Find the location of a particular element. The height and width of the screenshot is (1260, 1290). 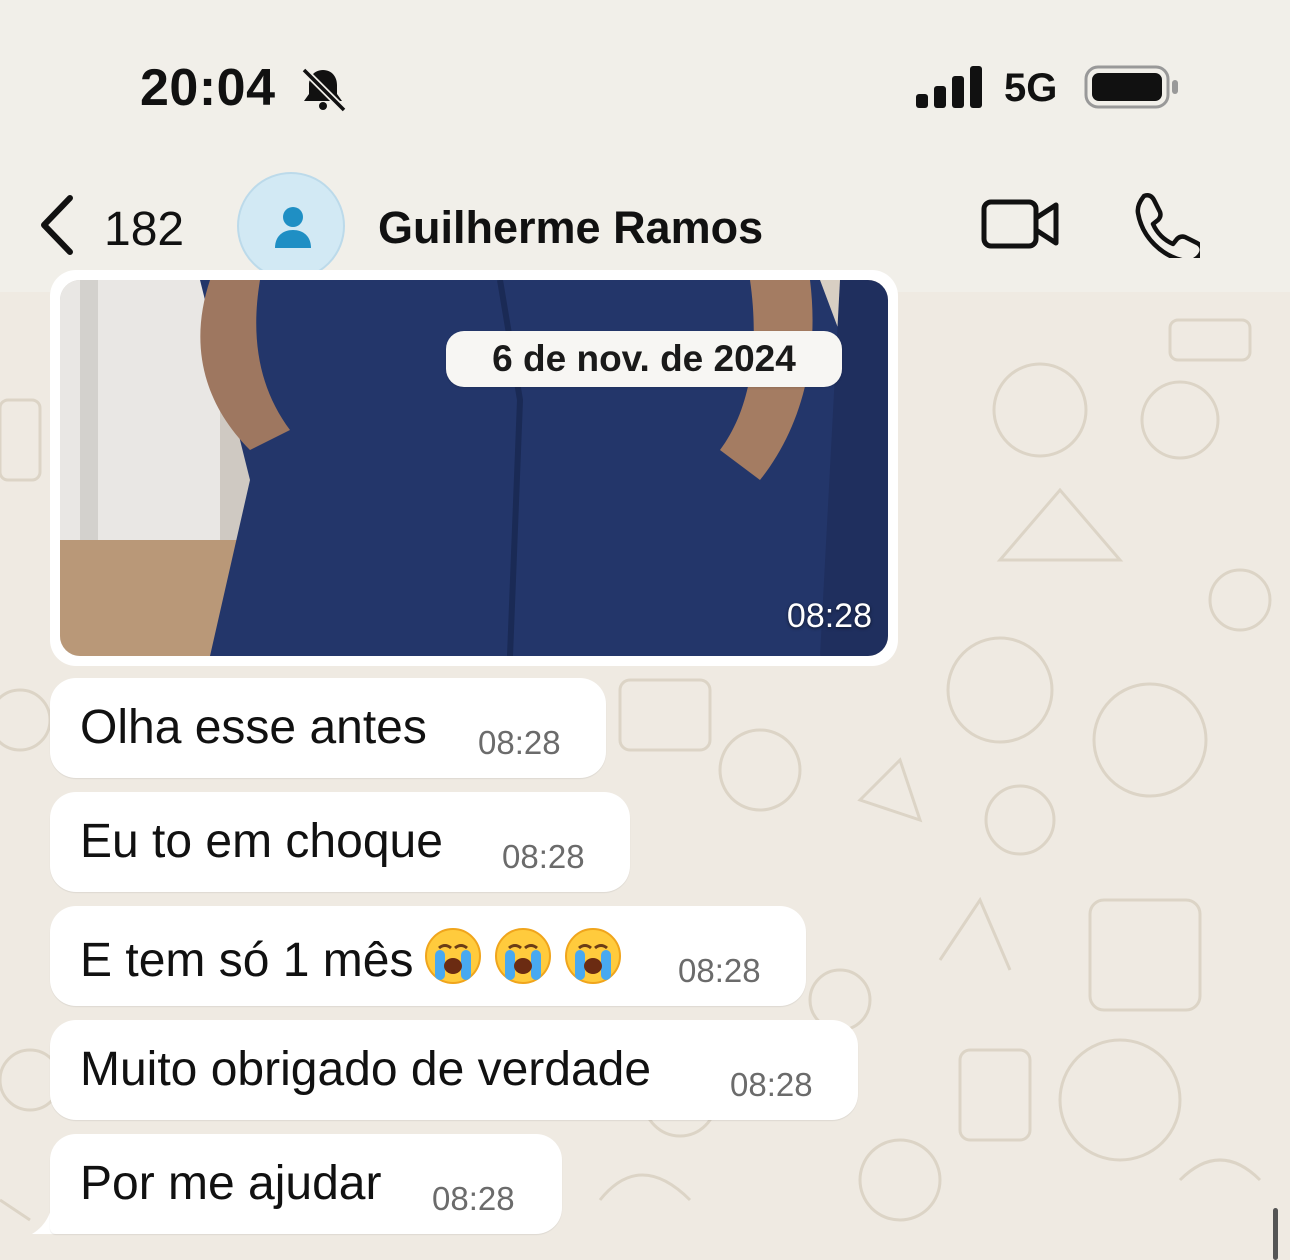

photo-timestamp: 08:28 is located at coordinates (829, 616).